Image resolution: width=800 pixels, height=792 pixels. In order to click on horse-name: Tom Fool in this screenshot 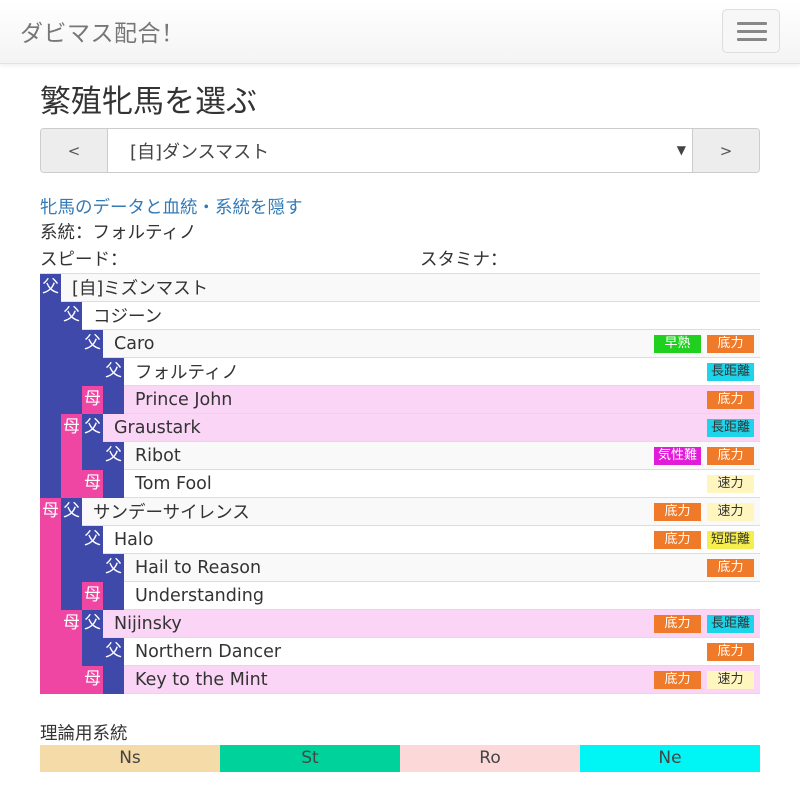, I will do `click(173, 483)`.